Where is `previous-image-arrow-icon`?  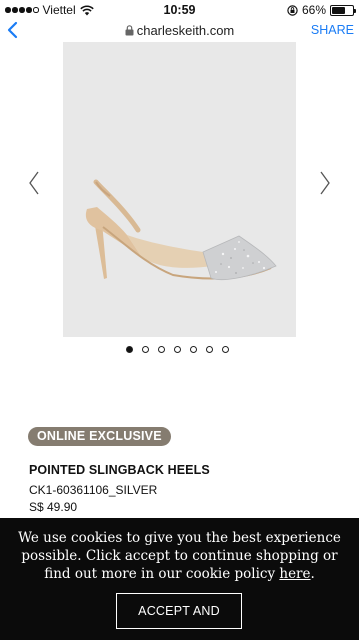
previous-image-arrow-icon is located at coordinates (34, 183).